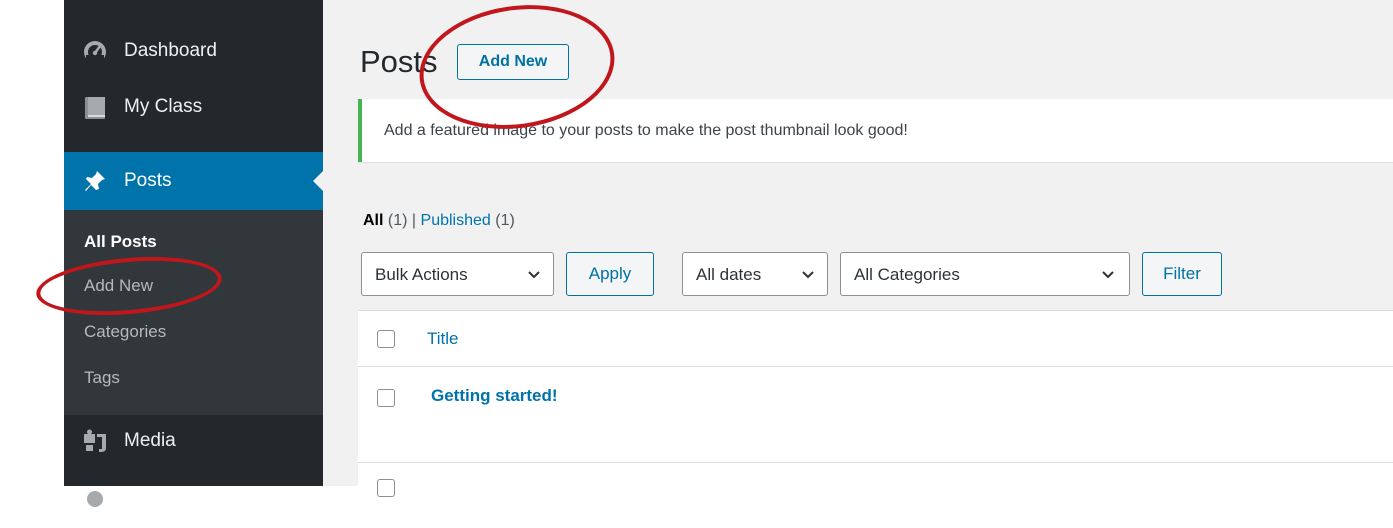 The height and width of the screenshot is (528, 1393). I want to click on filter-published-count: (1), so click(505, 220).